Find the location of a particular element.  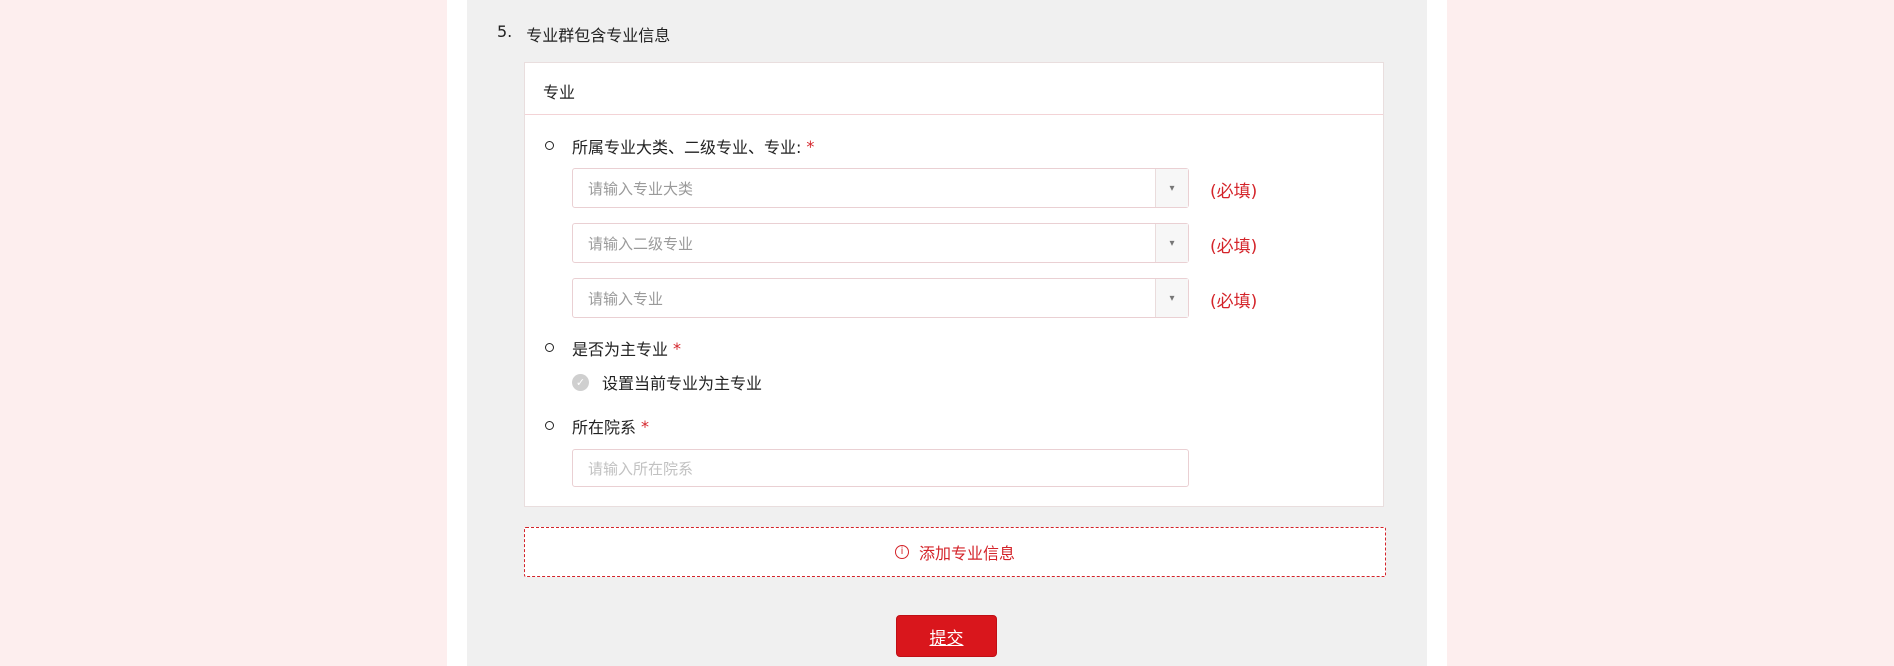

department-label: 所在院系 * is located at coordinates (610, 426).